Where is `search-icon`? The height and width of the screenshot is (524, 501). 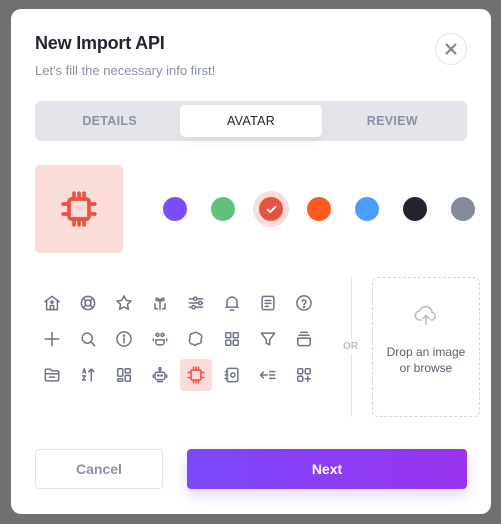
search-icon is located at coordinates (88, 339).